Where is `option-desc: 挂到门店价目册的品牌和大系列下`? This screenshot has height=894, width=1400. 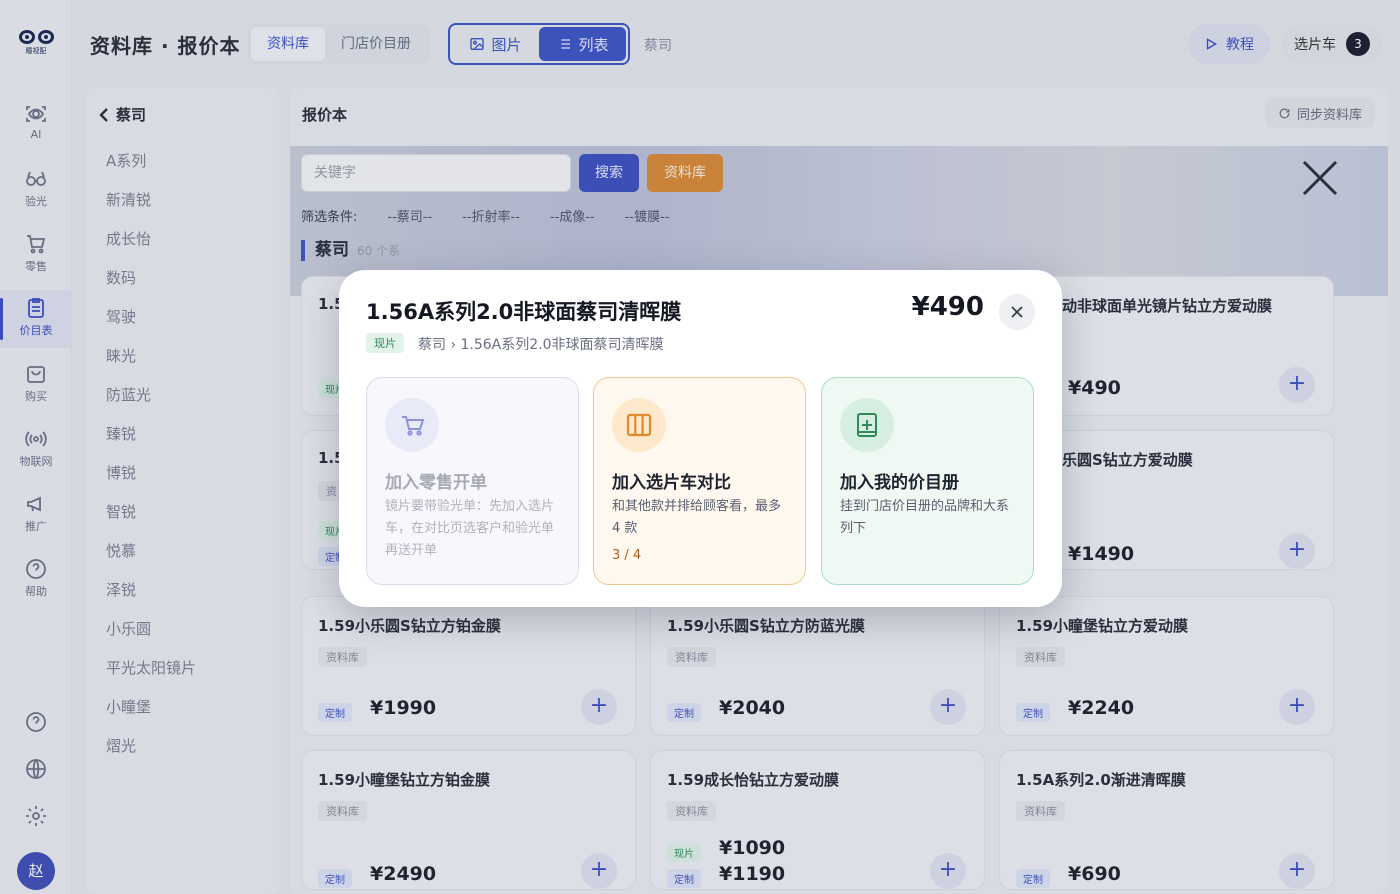 option-desc: 挂到门店价目册的品牌和大系列下 is located at coordinates (925, 517).